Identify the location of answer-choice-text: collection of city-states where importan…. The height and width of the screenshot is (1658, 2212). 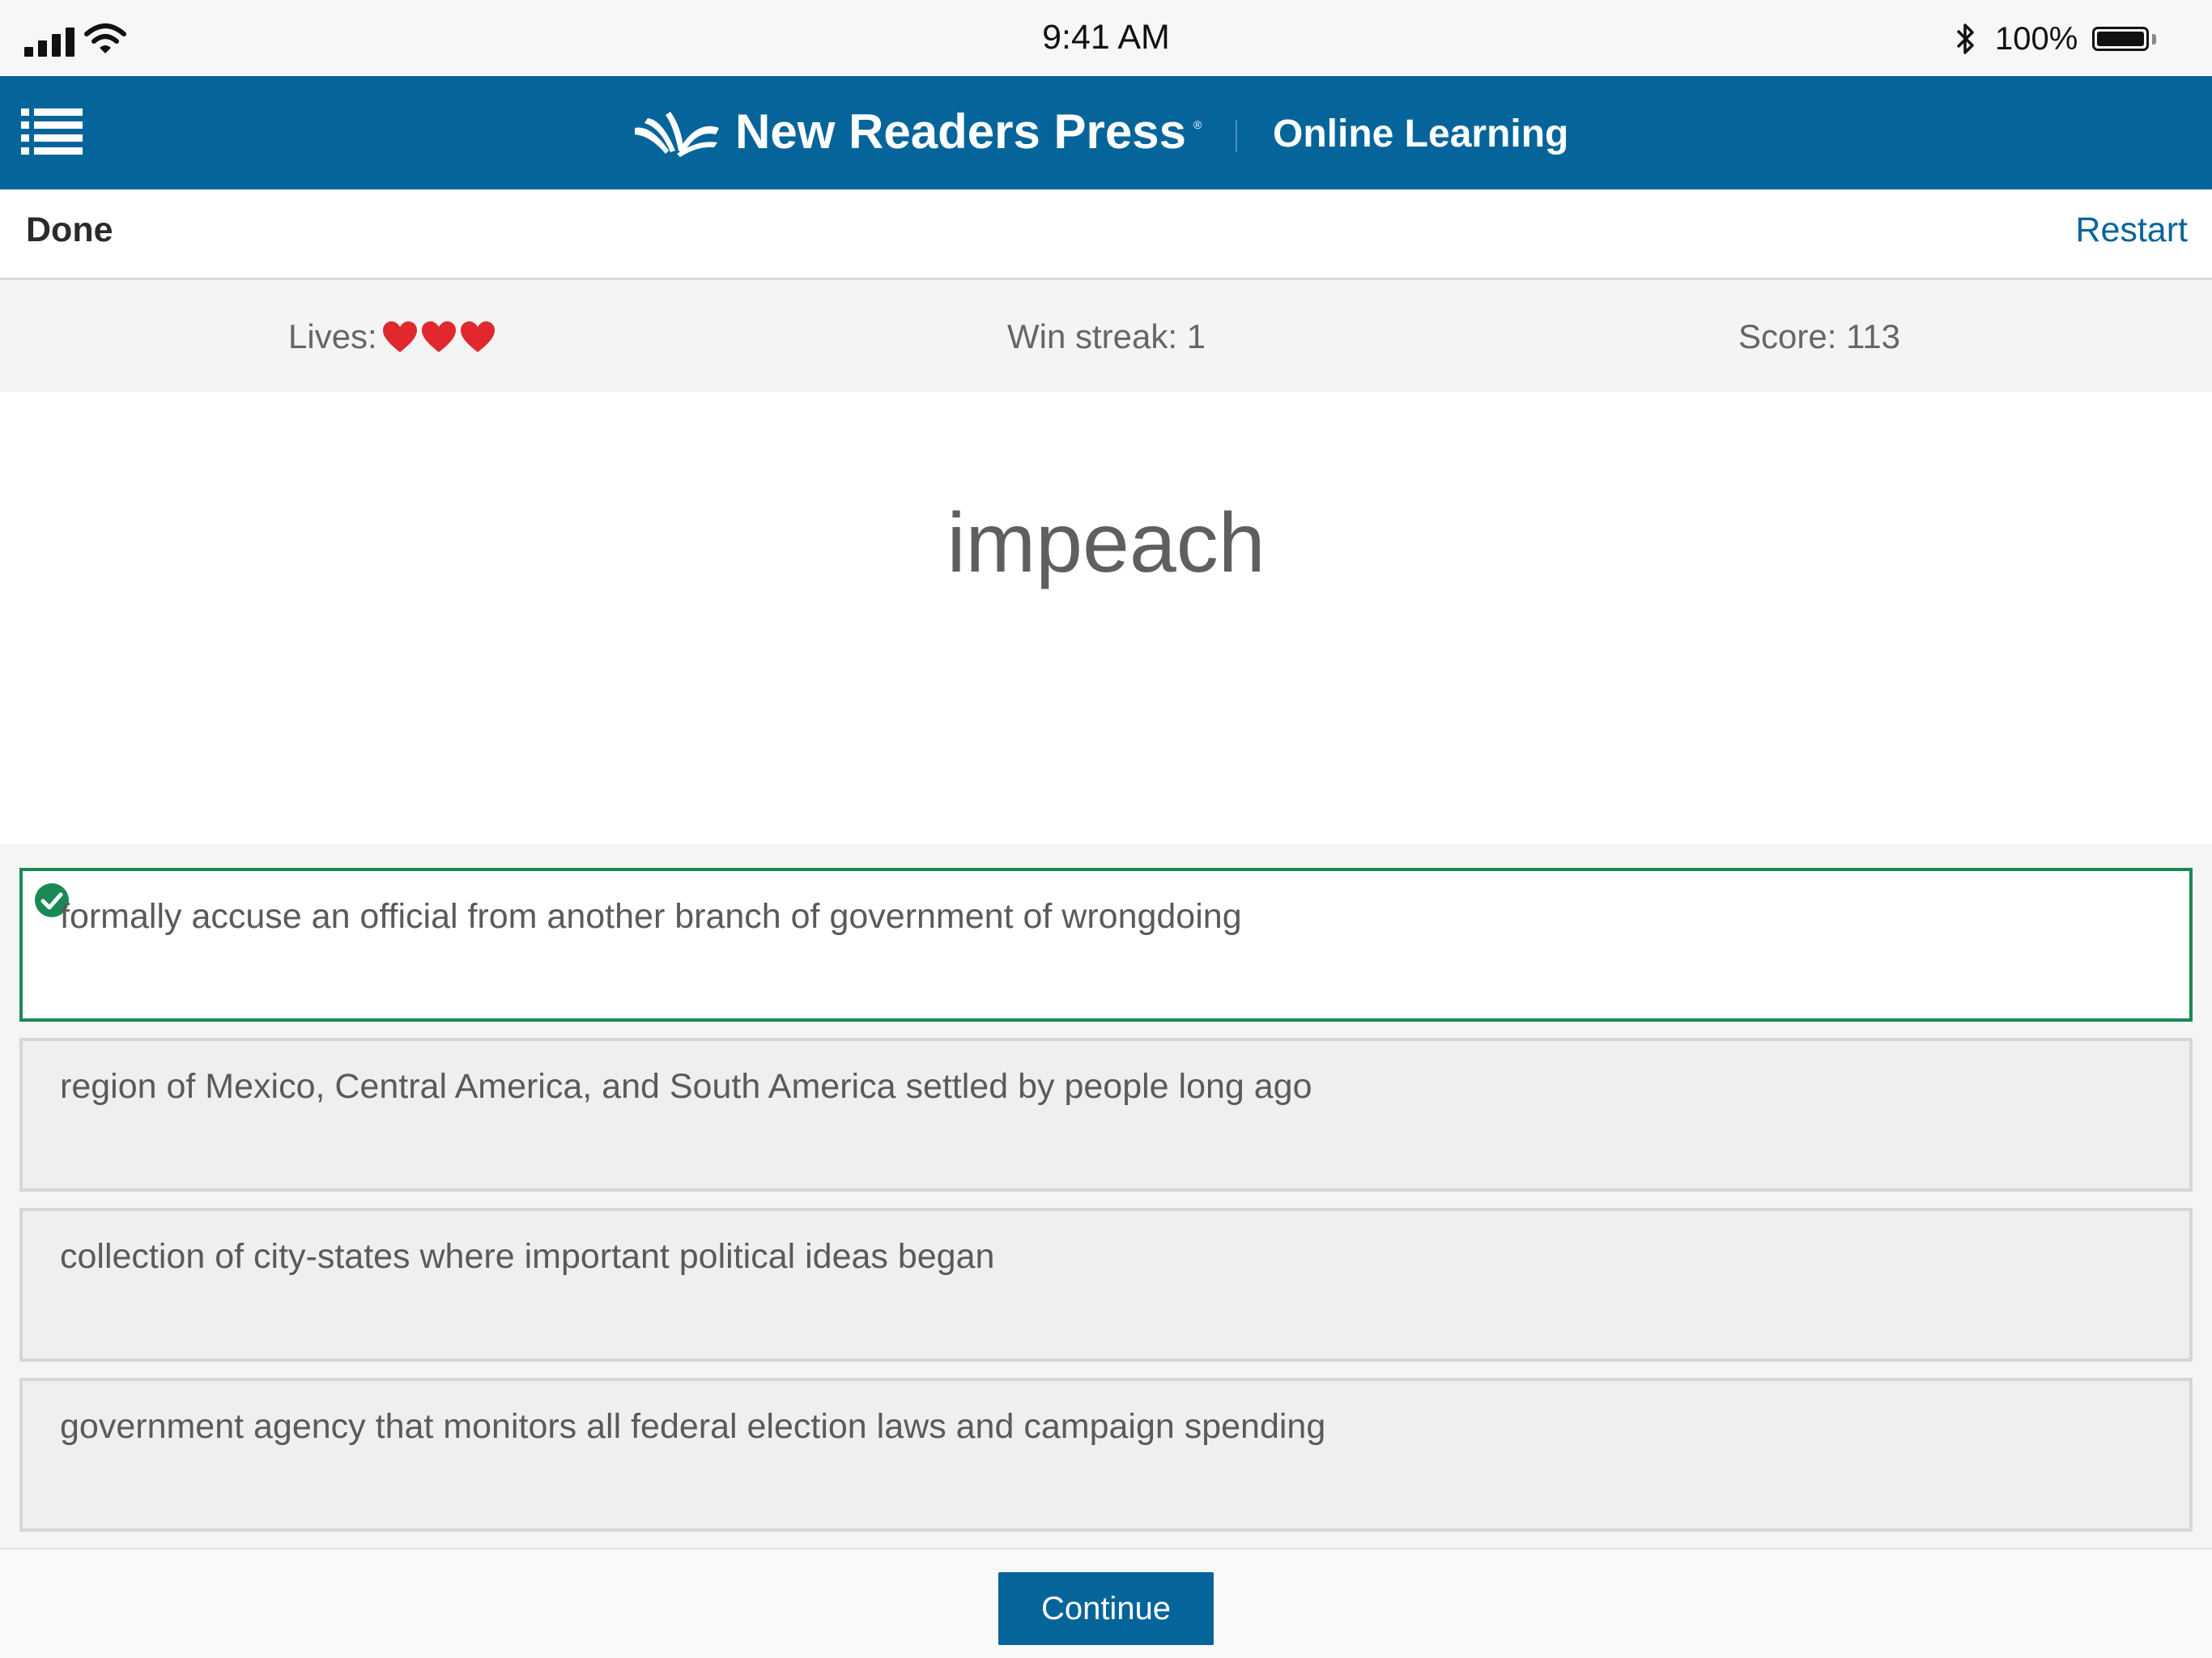
(527, 1256).